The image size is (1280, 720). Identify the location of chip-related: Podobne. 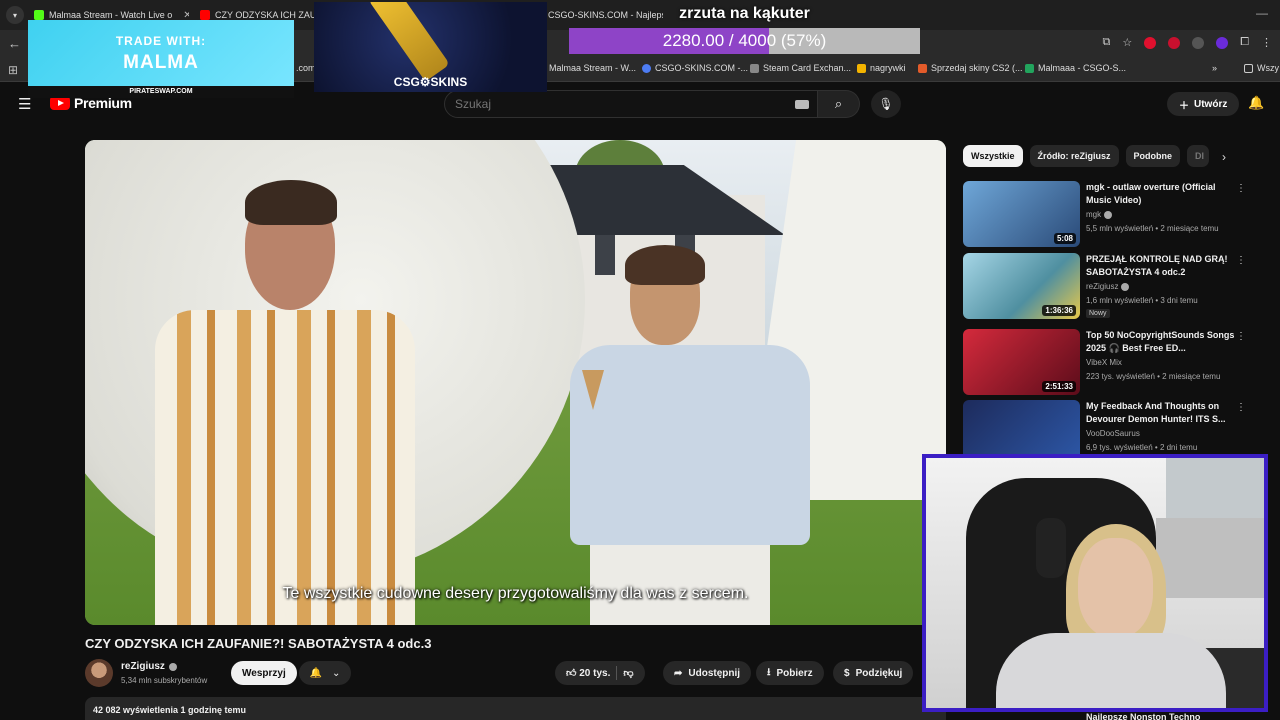
(1153, 156).